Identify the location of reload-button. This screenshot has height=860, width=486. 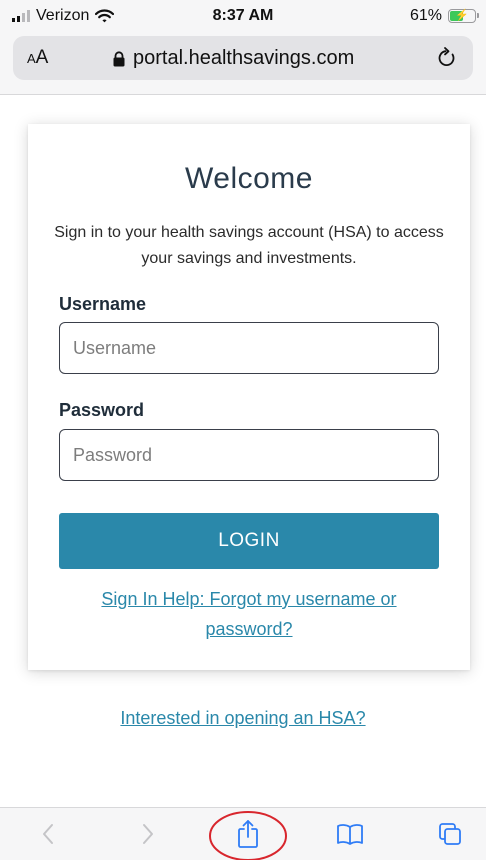
(447, 58).